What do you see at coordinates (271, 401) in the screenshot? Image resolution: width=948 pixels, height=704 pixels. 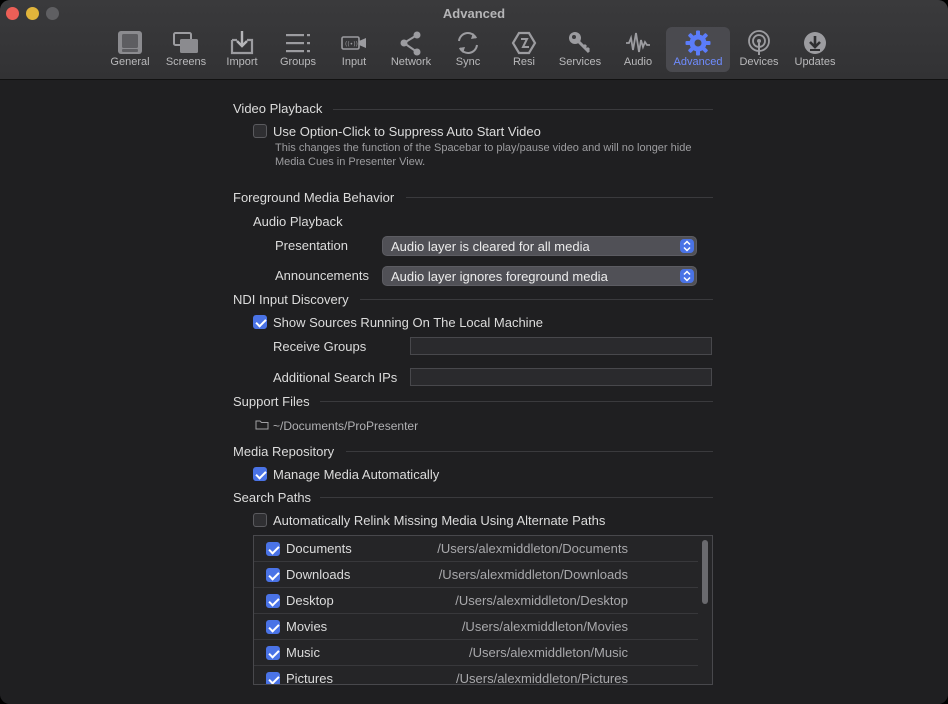 I see `section-title-support-files: Support Files` at bounding box center [271, 401].